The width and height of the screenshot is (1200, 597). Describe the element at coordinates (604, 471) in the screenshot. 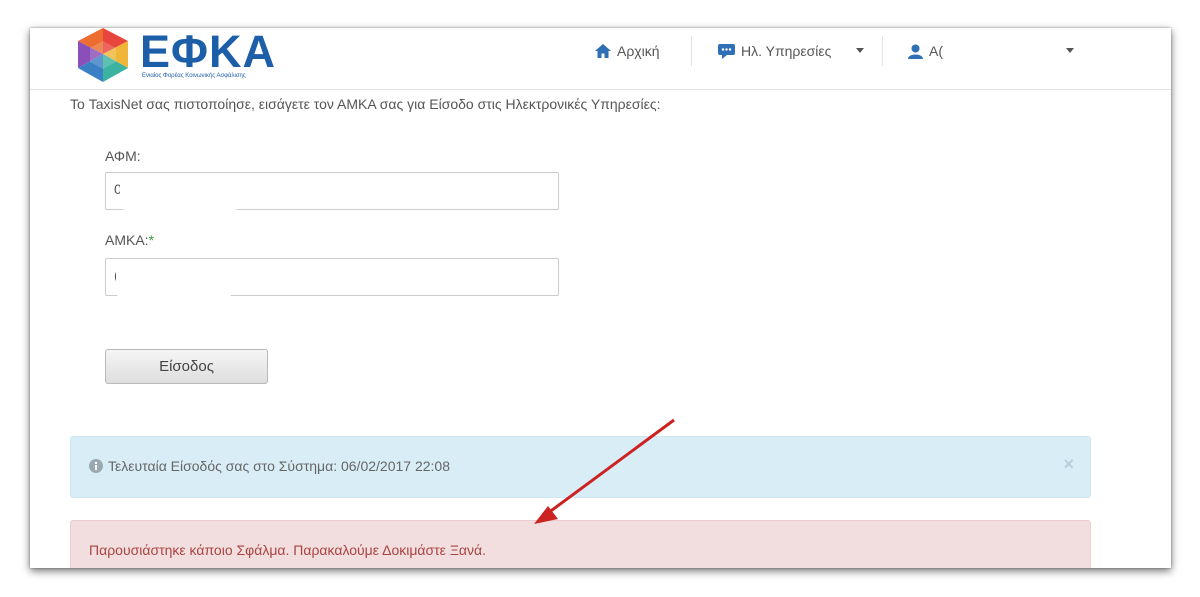

I see `annotation-arrow-icon` at that location.